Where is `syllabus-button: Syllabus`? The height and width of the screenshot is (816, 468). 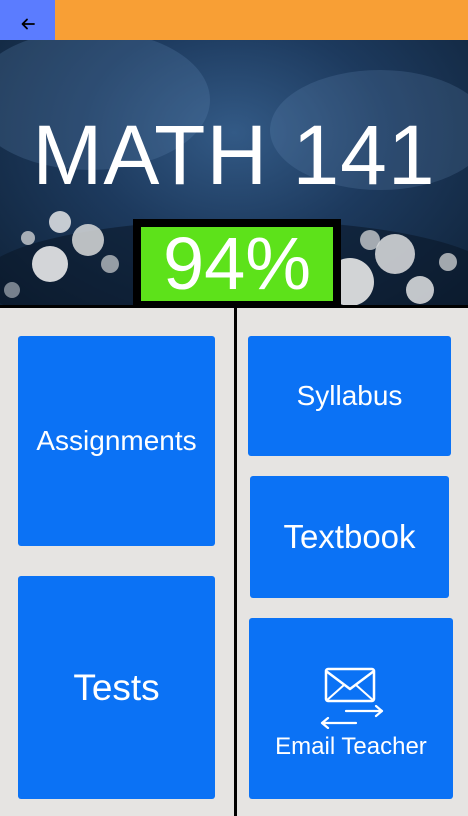
syllabus-button: Syllabus is located at coordinates (349, 396).